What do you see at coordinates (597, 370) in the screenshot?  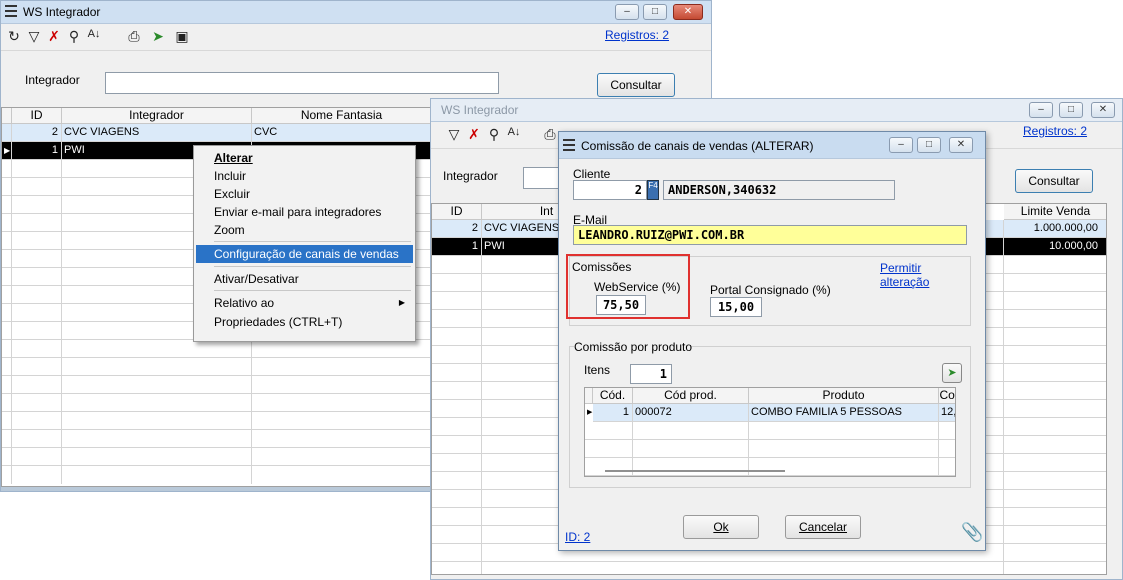 I see `itens-label: Itens` at bounding box center [597, 370].